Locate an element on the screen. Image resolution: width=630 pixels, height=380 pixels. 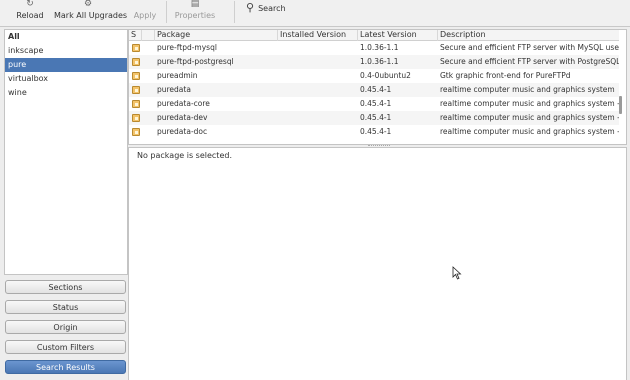
package-name: pureadmin is located at coordinates (177, 75).